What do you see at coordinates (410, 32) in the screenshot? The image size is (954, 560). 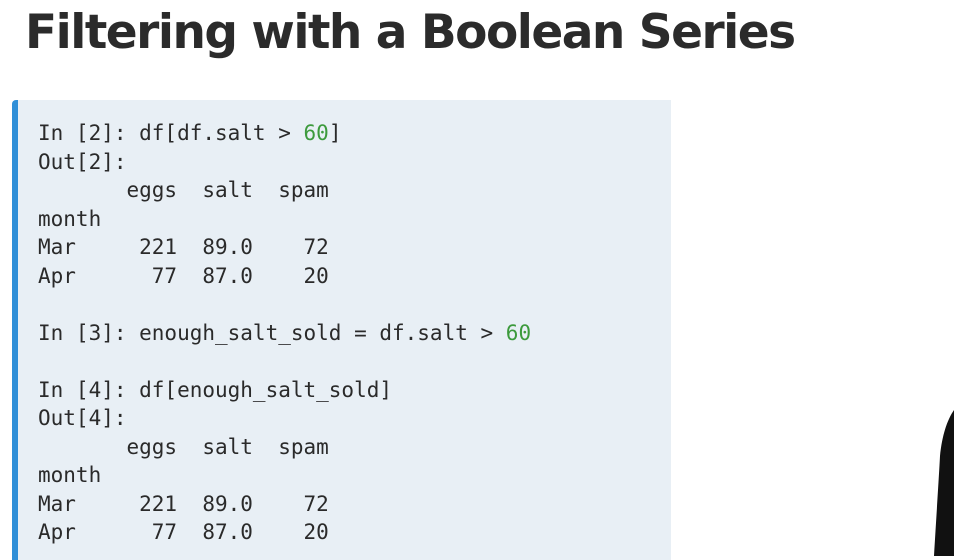 I see `slide-title: Filtering with a Boolean Series` at bounding box center [410, 32].